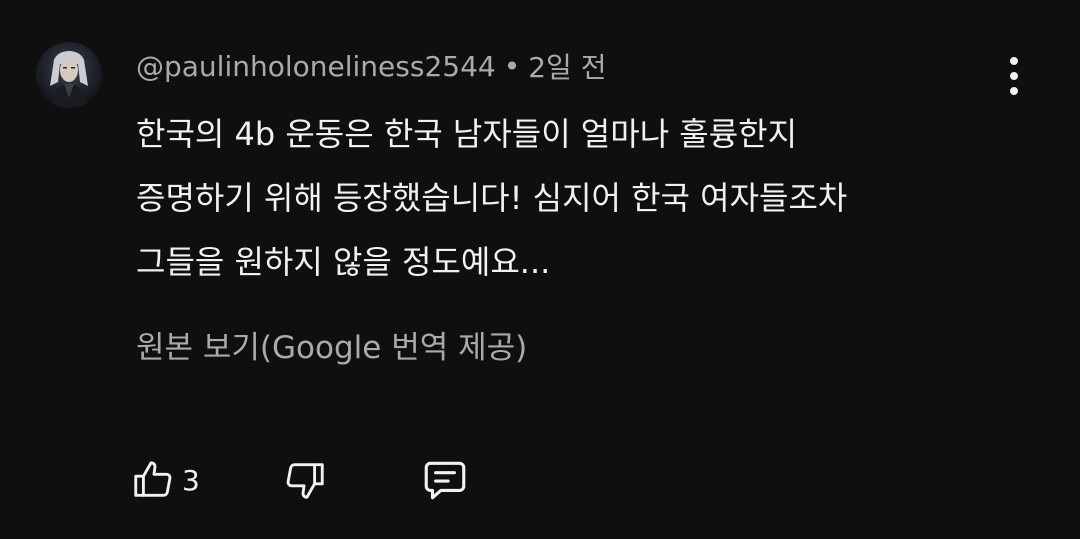  I want to click on more-options-button, so click(1014, 76).